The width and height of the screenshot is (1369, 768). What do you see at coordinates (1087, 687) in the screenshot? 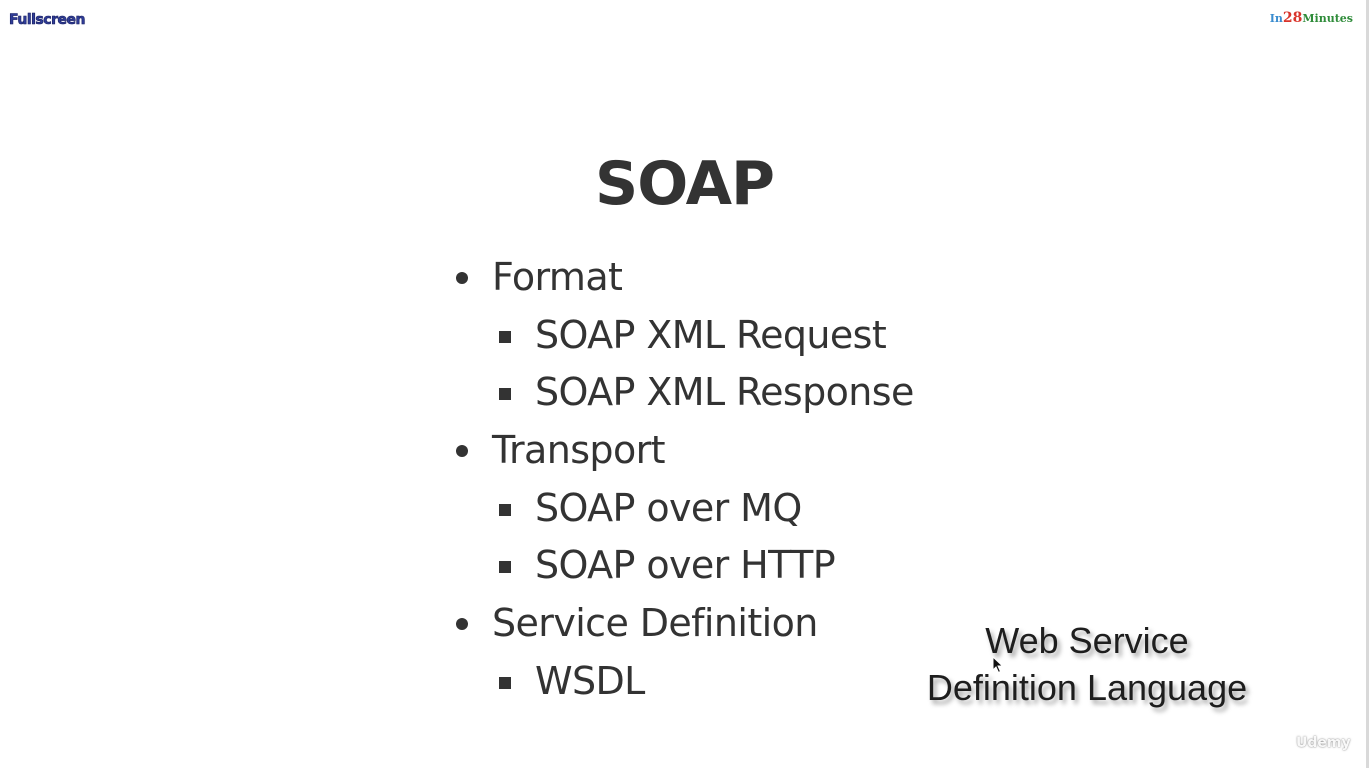
I see `annotation-line-2: Definition Language` at bounding box center [1087, 687].